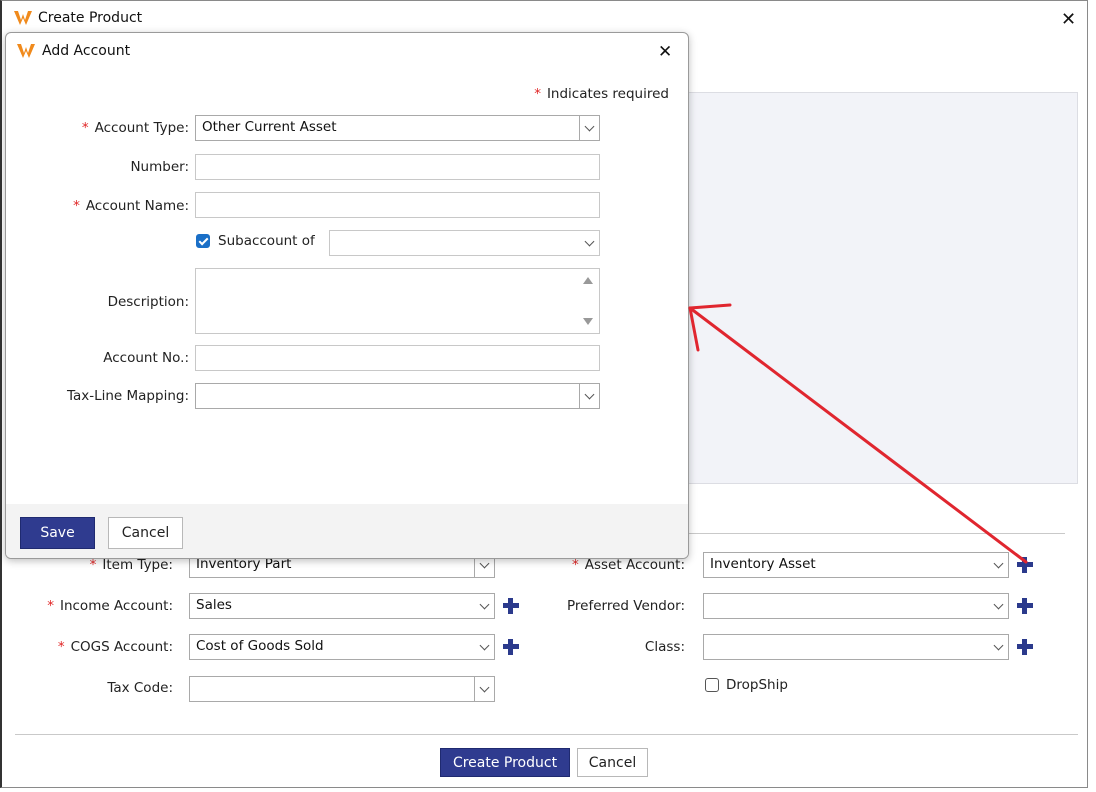 This screenshot has width=1096, height=792. I want to click on account-name-label: * Account Name:, so click(131, 206).